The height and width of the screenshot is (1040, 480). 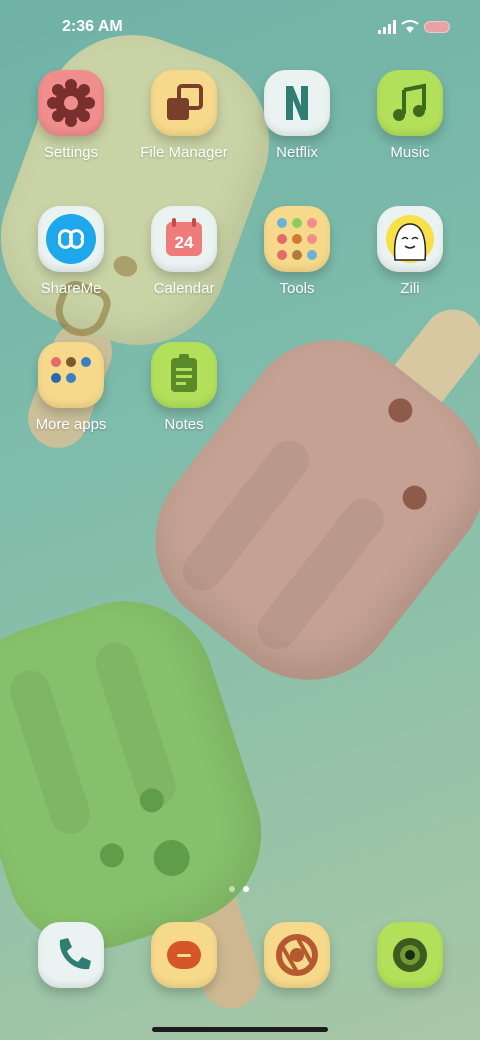 I want to click on app-settings: Settings, so click(x=71, y=115).